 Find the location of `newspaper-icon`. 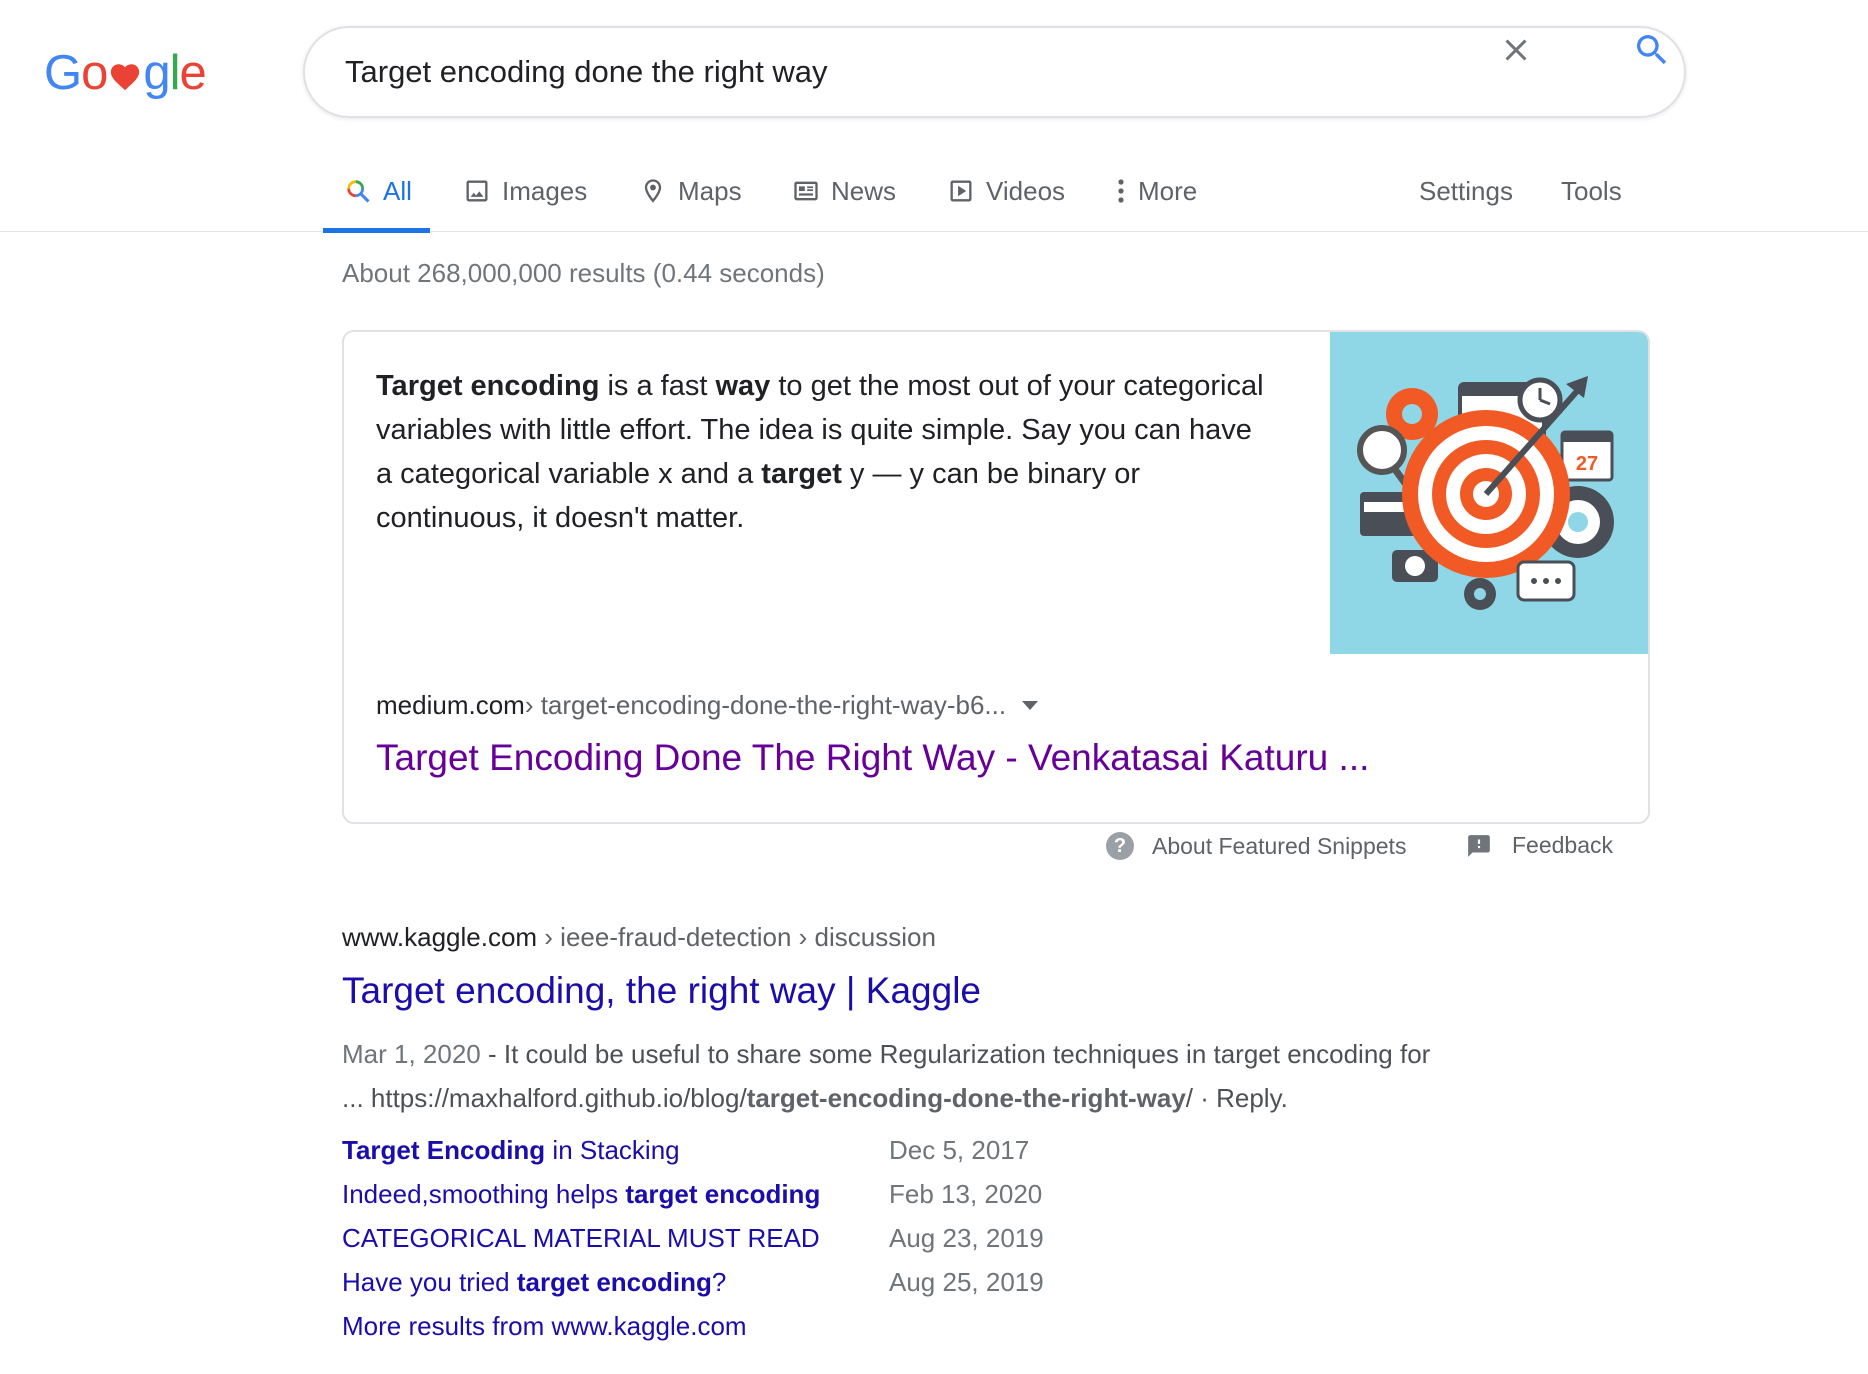

newspaper-icon is located at coordinates (806, 191).